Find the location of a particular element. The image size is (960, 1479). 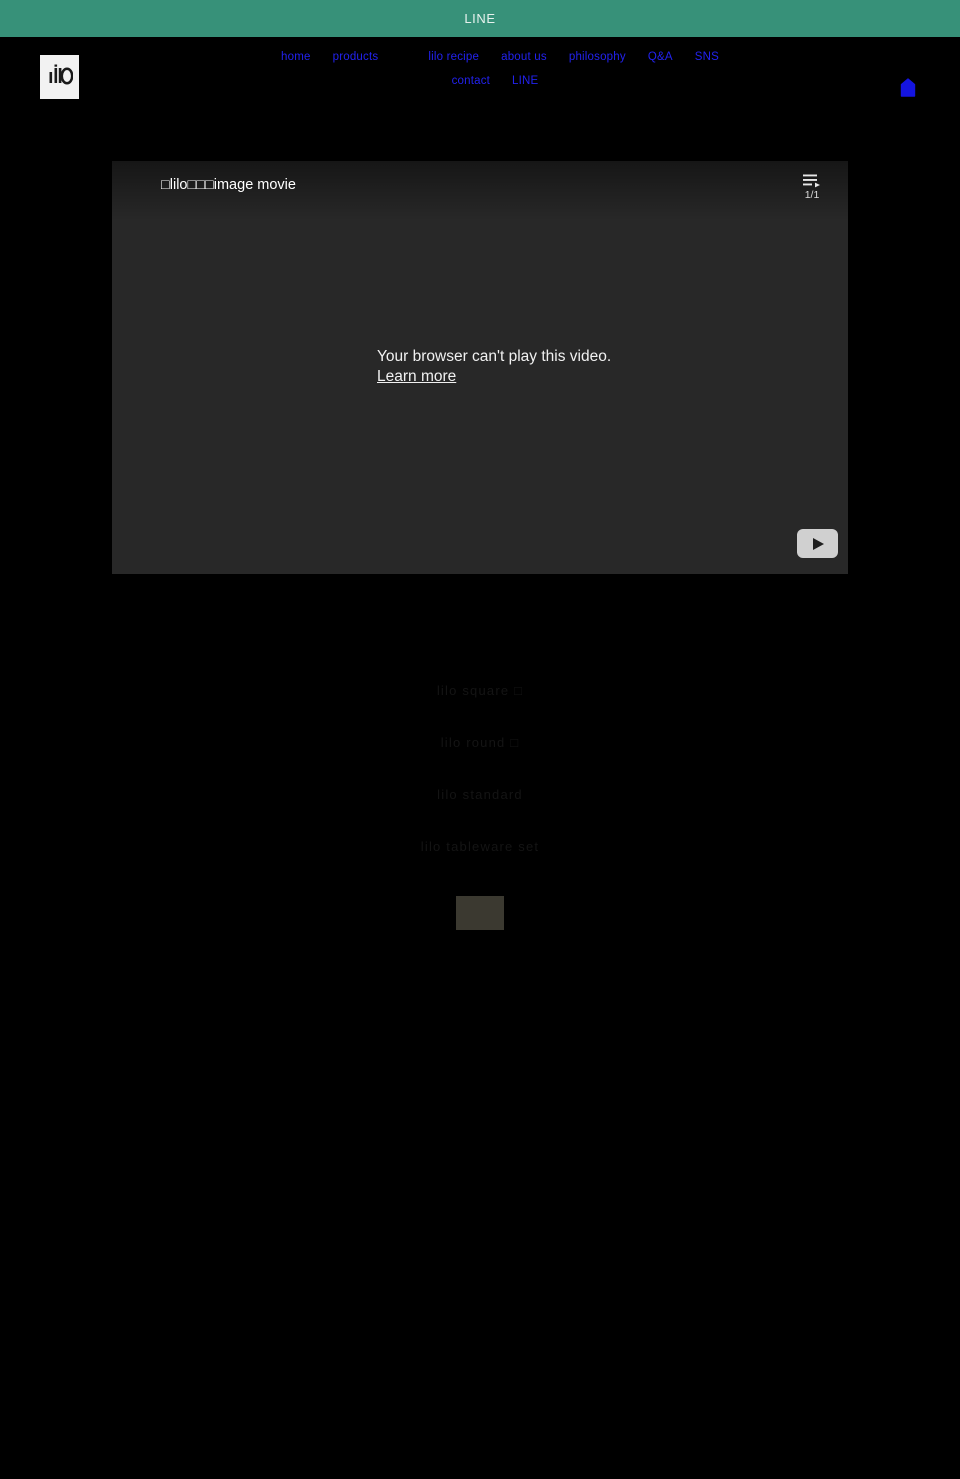

list-item: lilo square □ is located at coordinates (480, 690).